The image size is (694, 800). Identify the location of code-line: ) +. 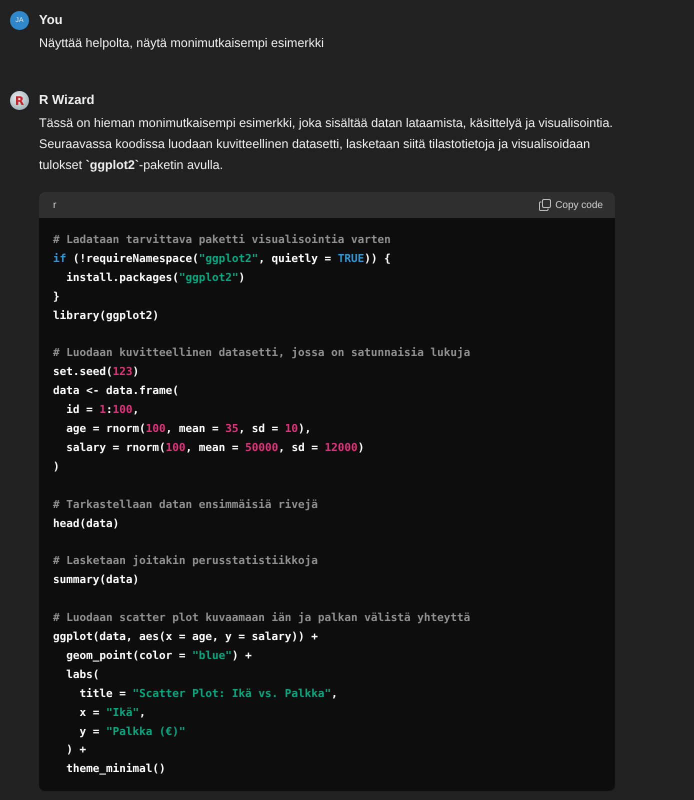
(75, 750).